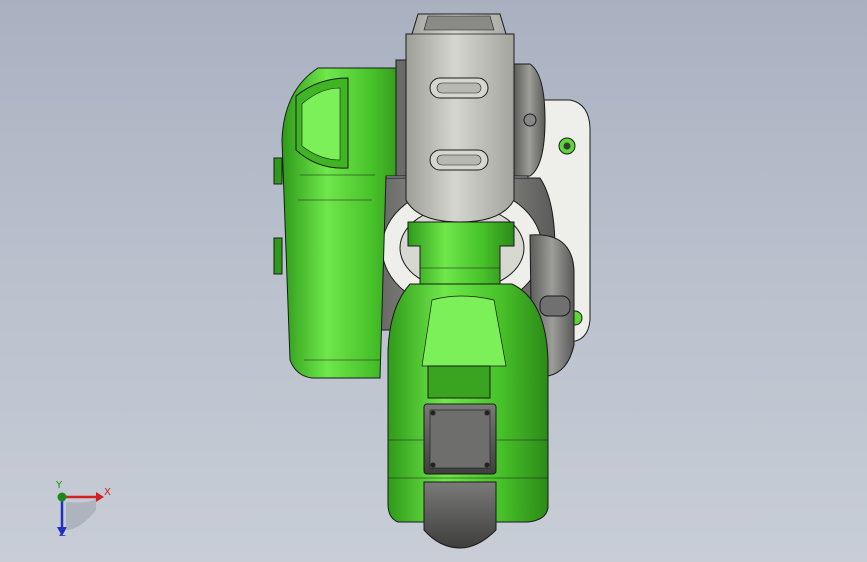  What do you see at coordinates (461, 256) in the screenshot?
I see `wrist-neck` at bounding box center [461, 256].